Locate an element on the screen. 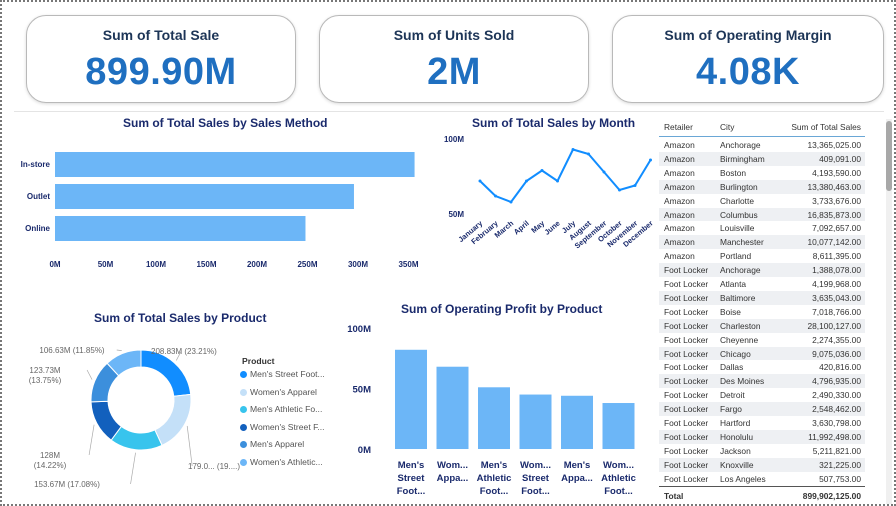 Image resolution: width=896 pixels, height=506 pixels. cell-city: Chicago is located at coordinates (735, 353).